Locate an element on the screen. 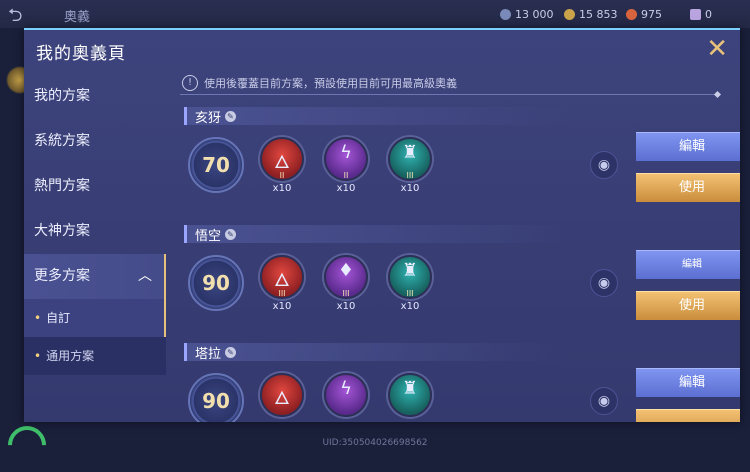  chevron-up-icon: ︿ is located at coordinates (145, 276).